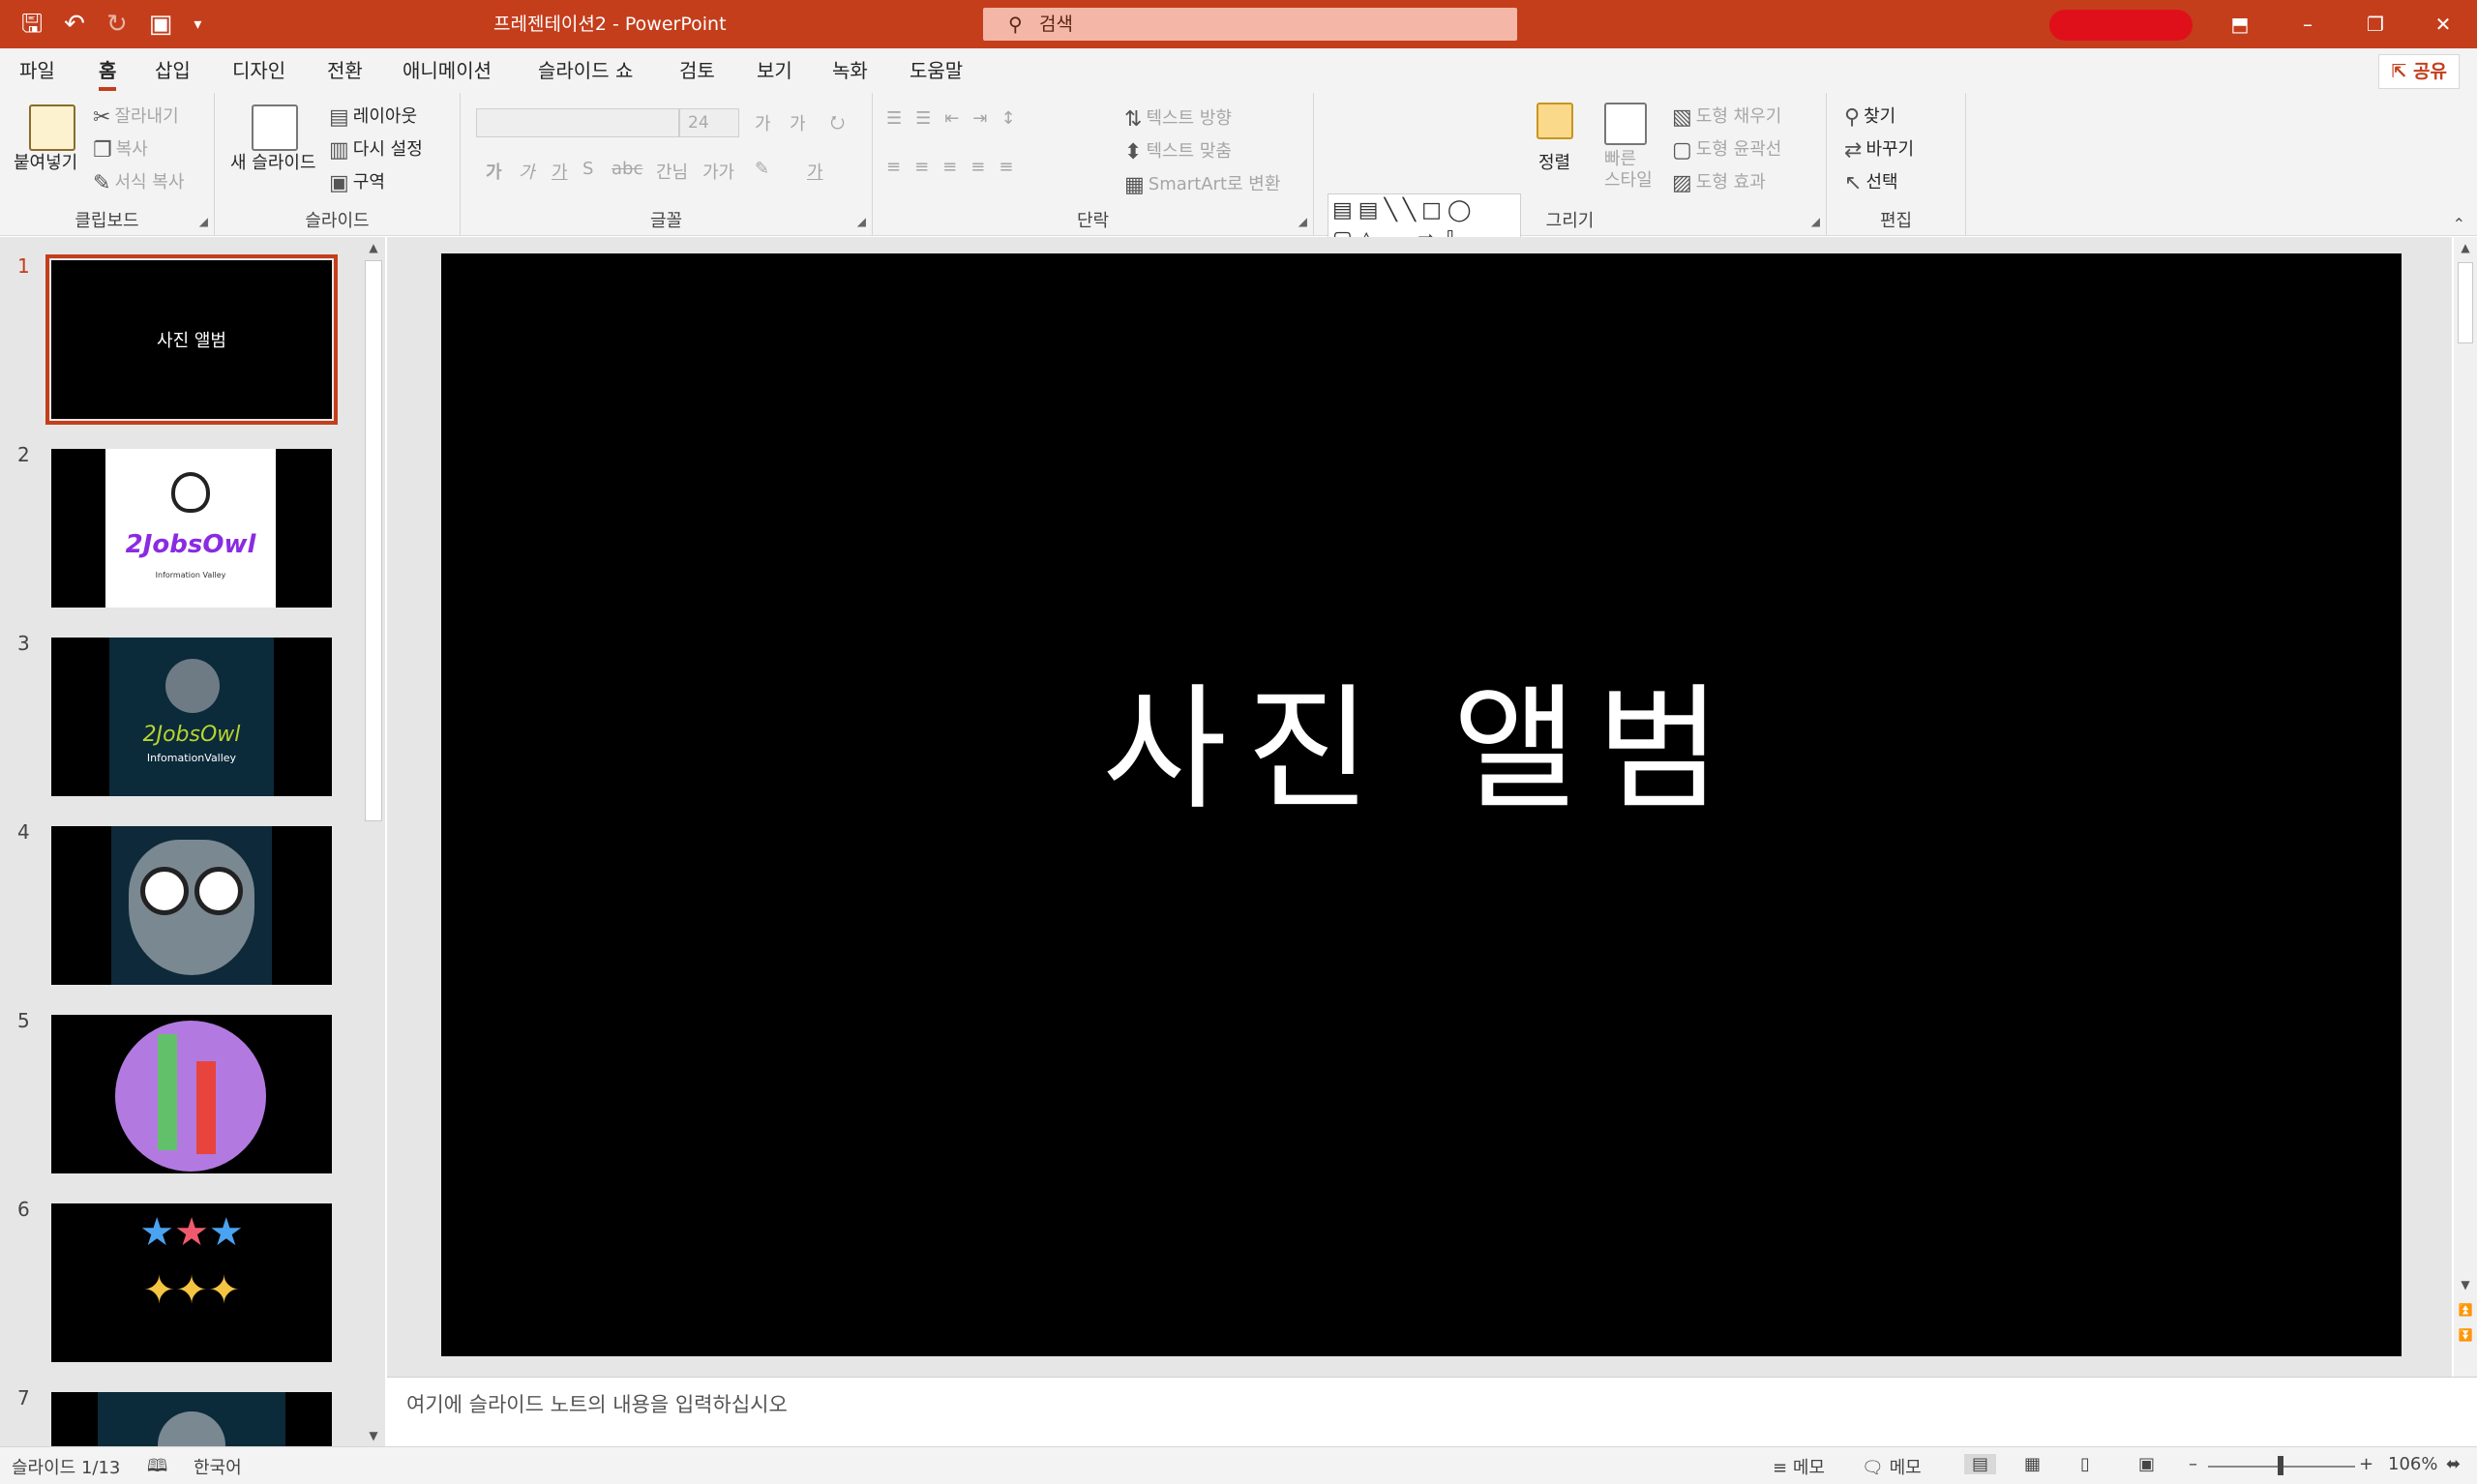 Image resolution: width=2477 pixels, height=1484 pixels. I want to click on tab-design: 디자인, so click(258, 70).